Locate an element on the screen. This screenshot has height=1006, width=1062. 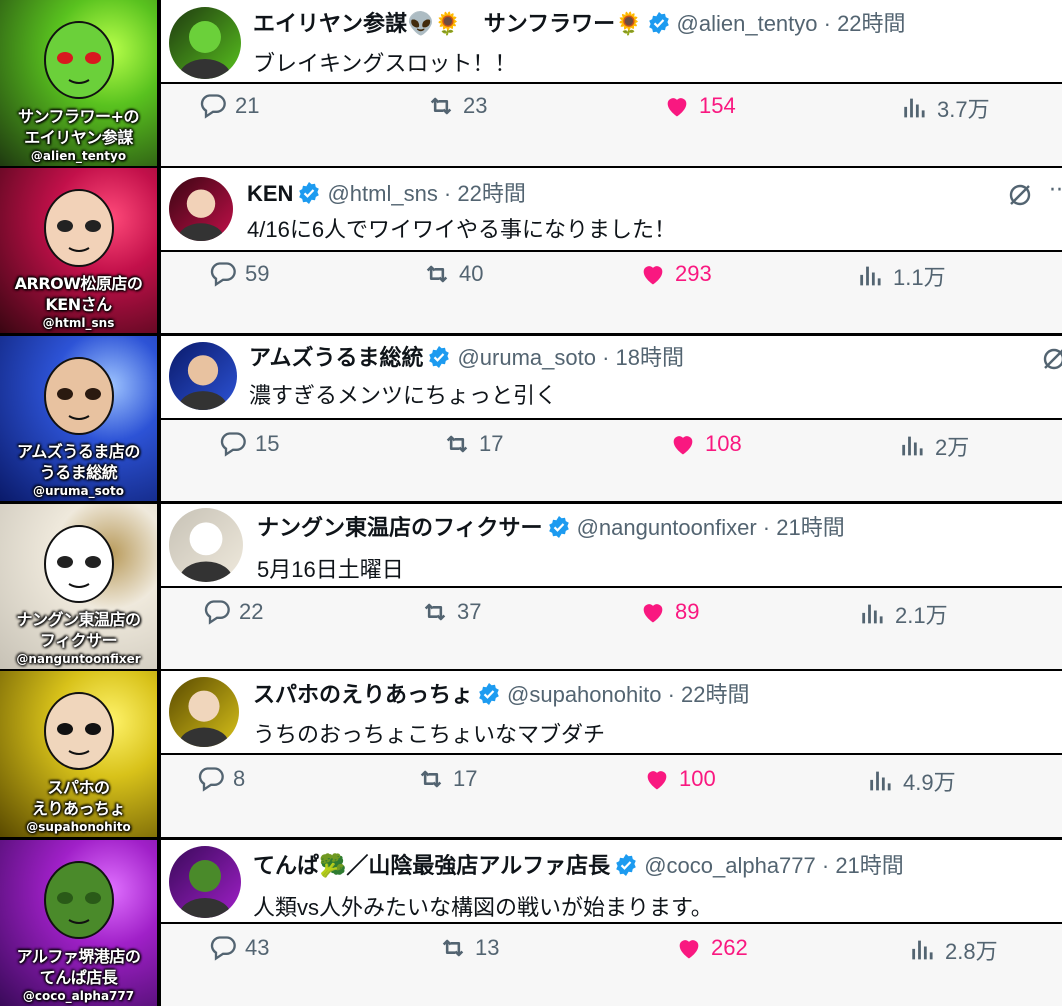
repost-button: 37 is located at coordinates (451, 612).